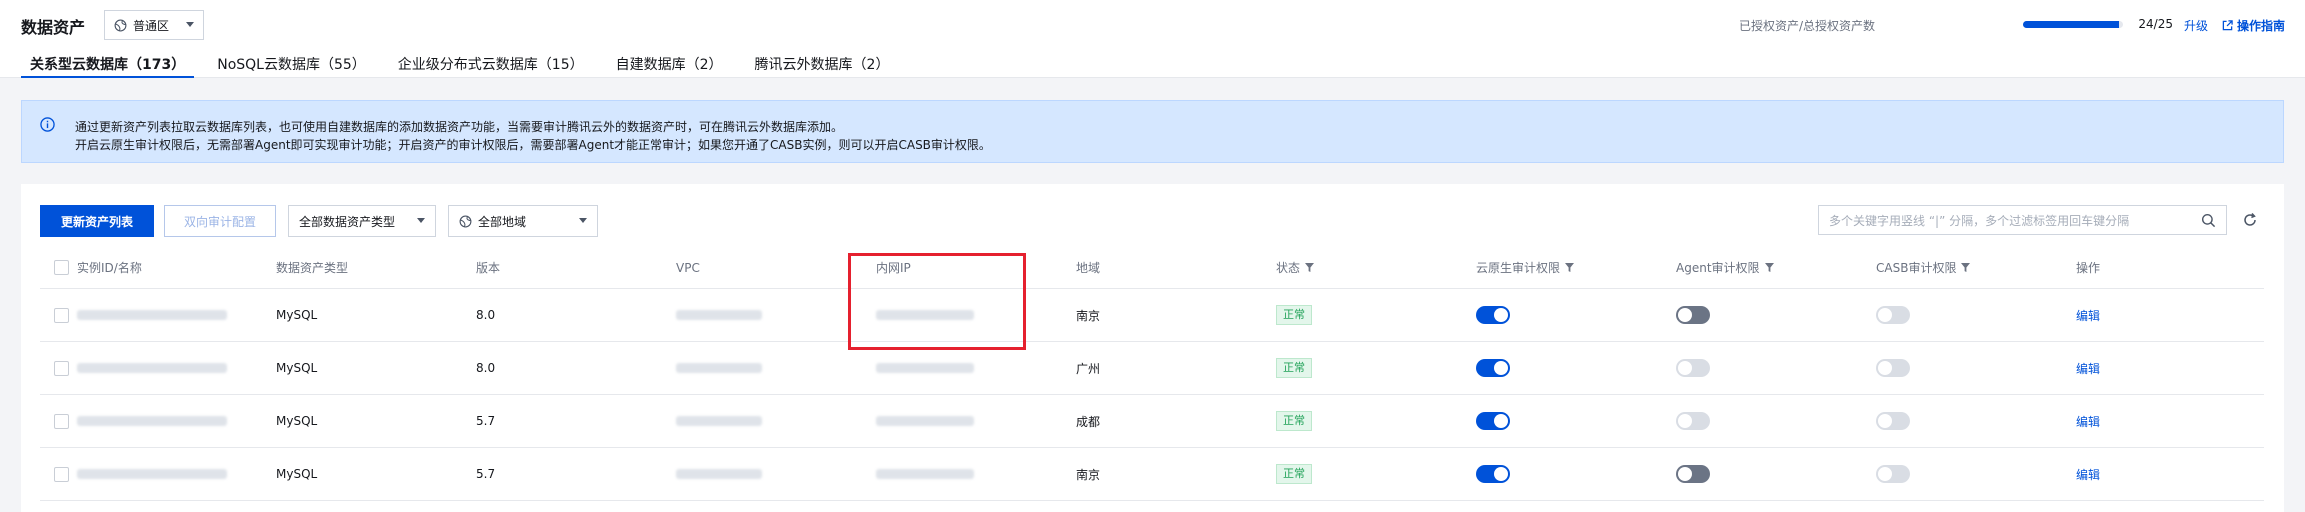  What do you see at coordinates (1288, 268) in the screenshot?
I see `column-header-status-label: 状态` at bounding box center [1288, 268].